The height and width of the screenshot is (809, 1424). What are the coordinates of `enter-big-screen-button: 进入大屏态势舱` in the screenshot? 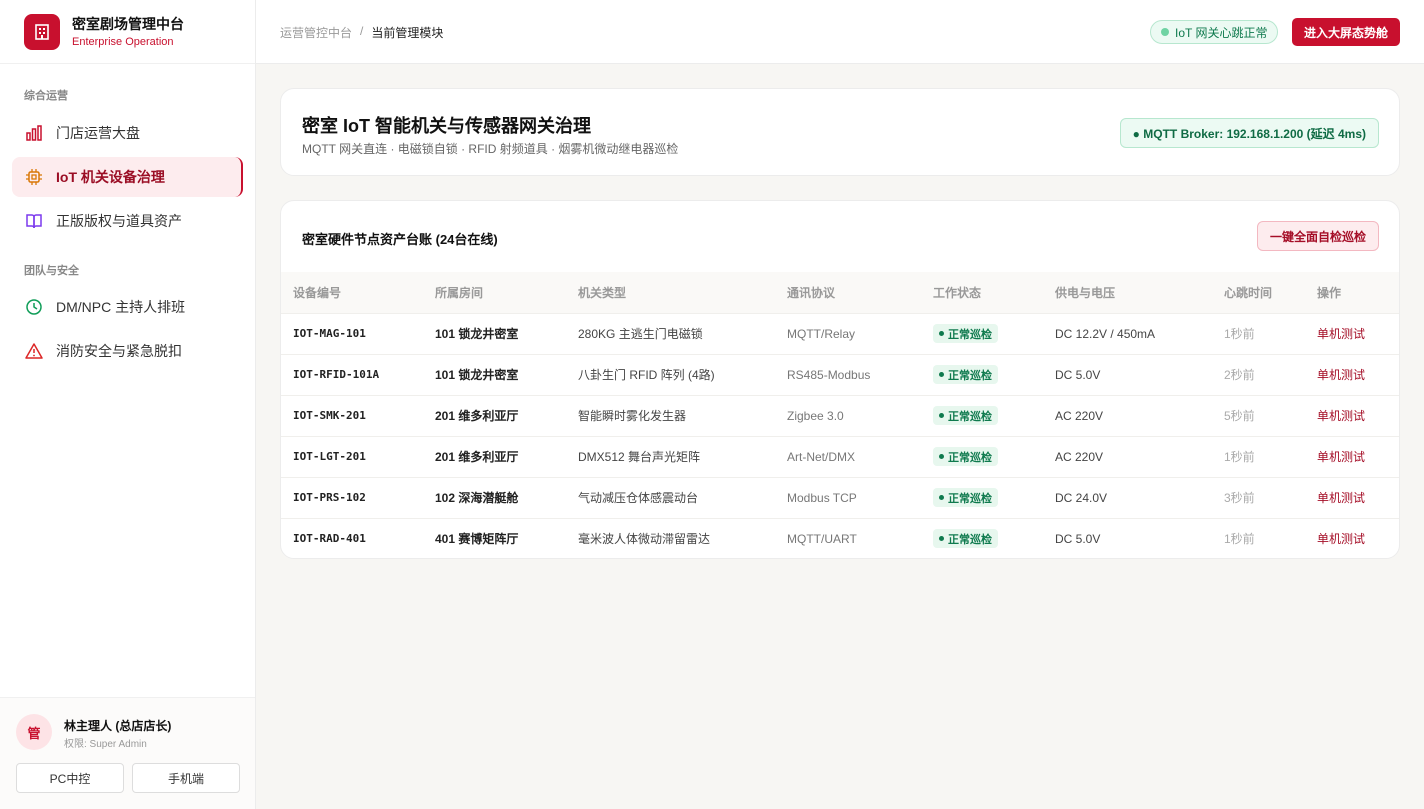 It's located at (1346, 32).